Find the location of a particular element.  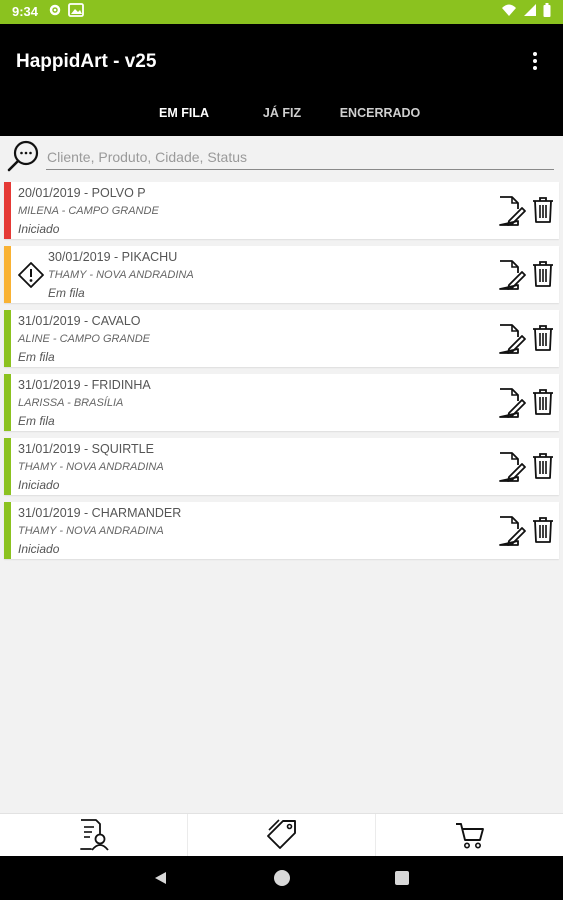

tab-em-fila: EM FILA is located at coordinates (184, 118).